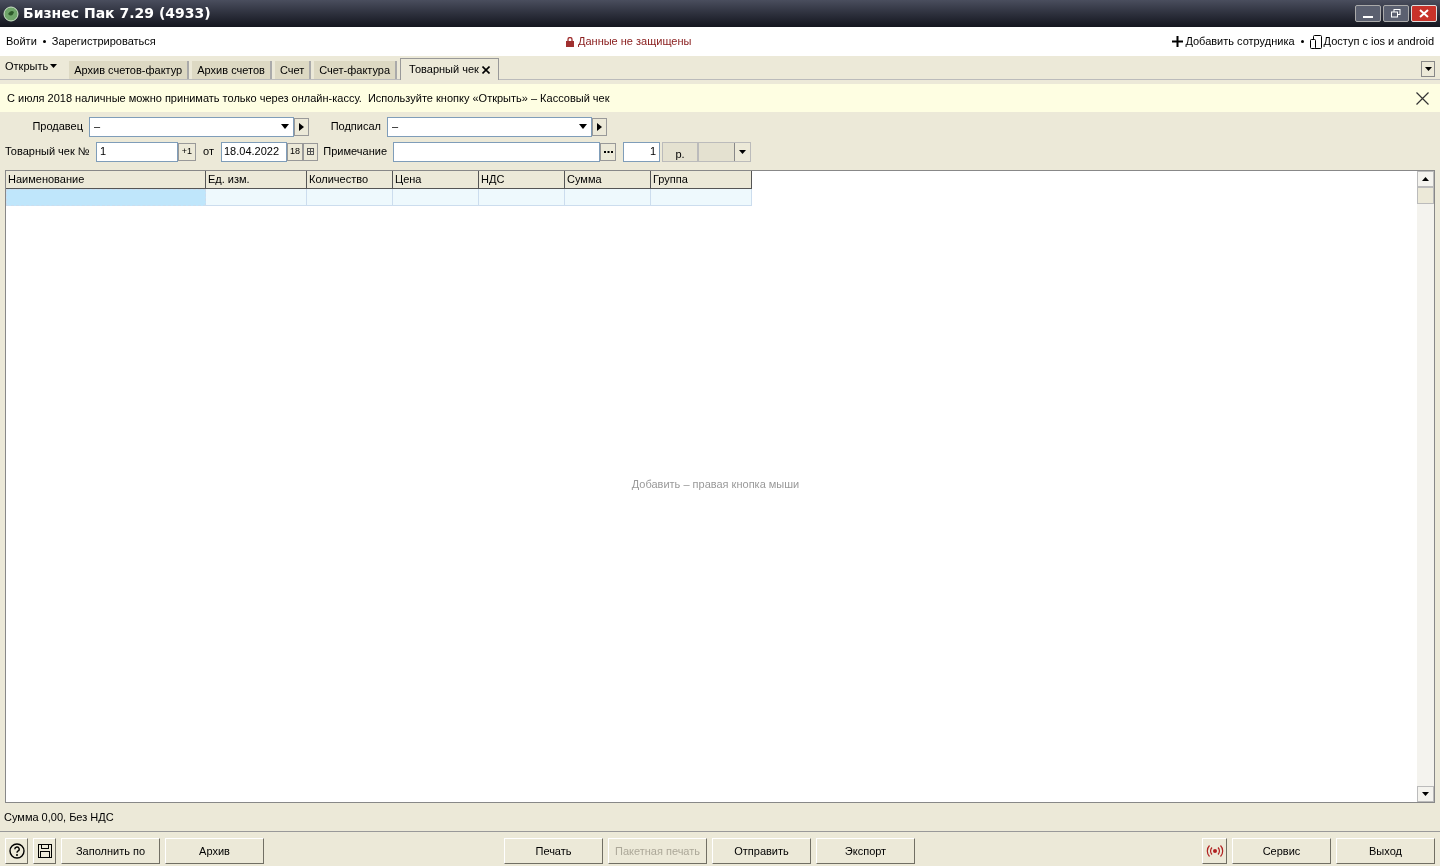 This screenshot has height=866, width=1440. Describe the element at coordinates (680, 151) in the screenshot. I see `currency-button: р.` at that location.